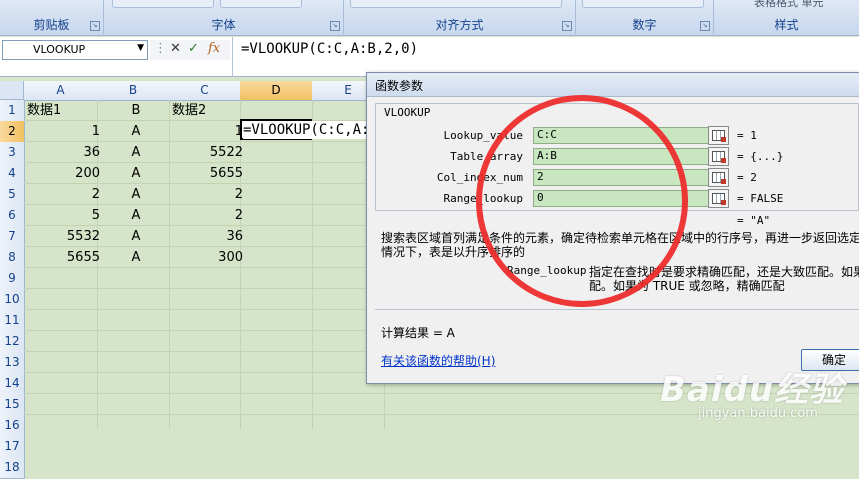 The height and width of the screenshot is (479, 859). What do you see at coordinates (136, 131) in the screenshot?
I see `cell-b2: A` at bounding box center [136, 131].